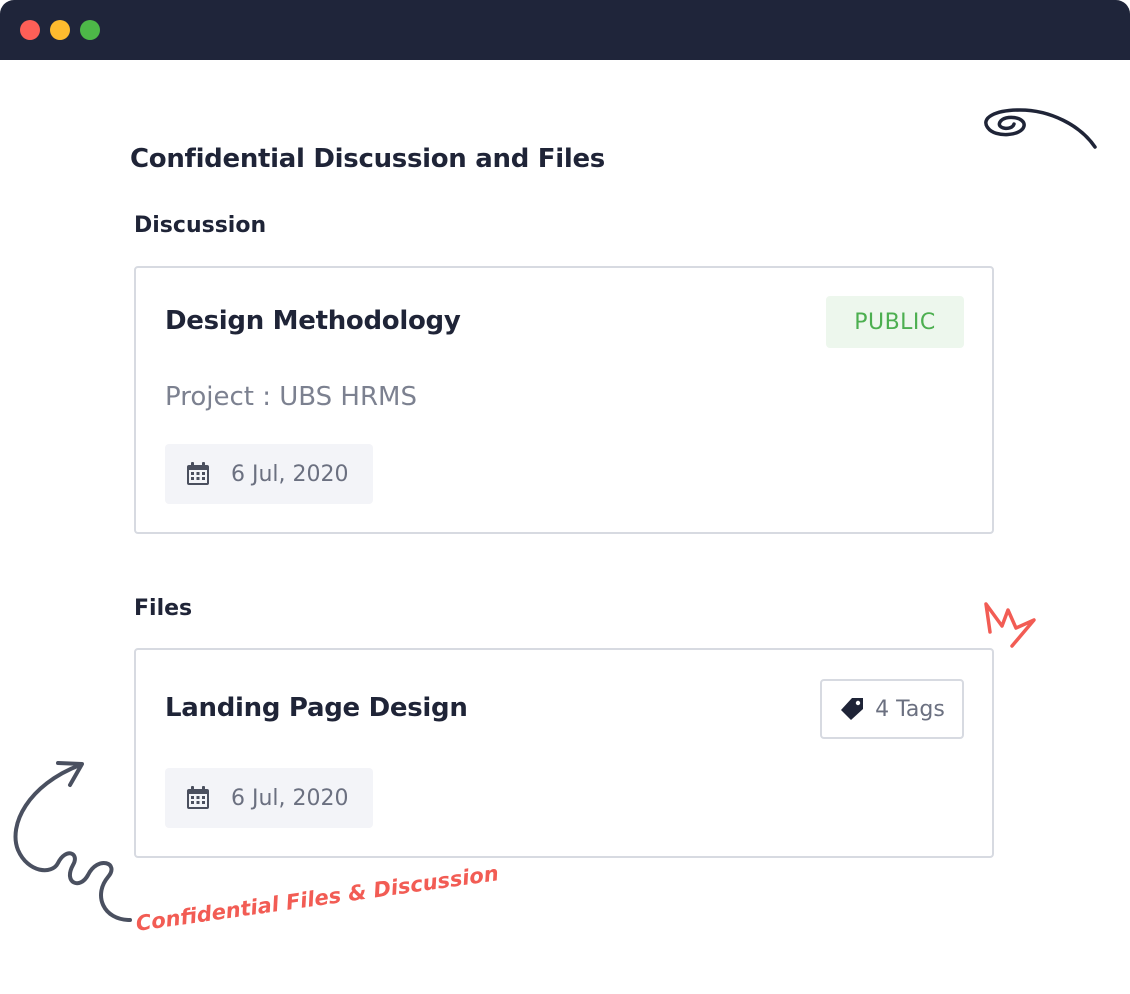 Image resolution: width=1130 pixels, height=994 pixels. I want to click on project-label: Project : UBS HRMS, so click(291, 397).